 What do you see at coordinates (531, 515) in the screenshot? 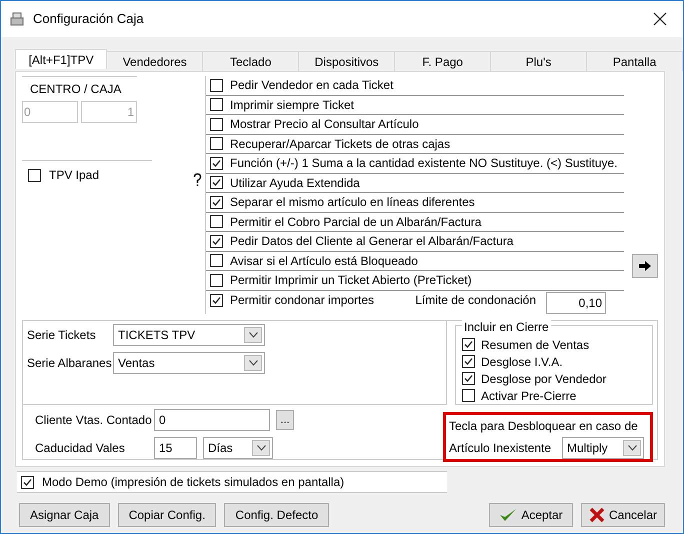
I see `accept-button: Aceptar` at bounding box center [531, 515].